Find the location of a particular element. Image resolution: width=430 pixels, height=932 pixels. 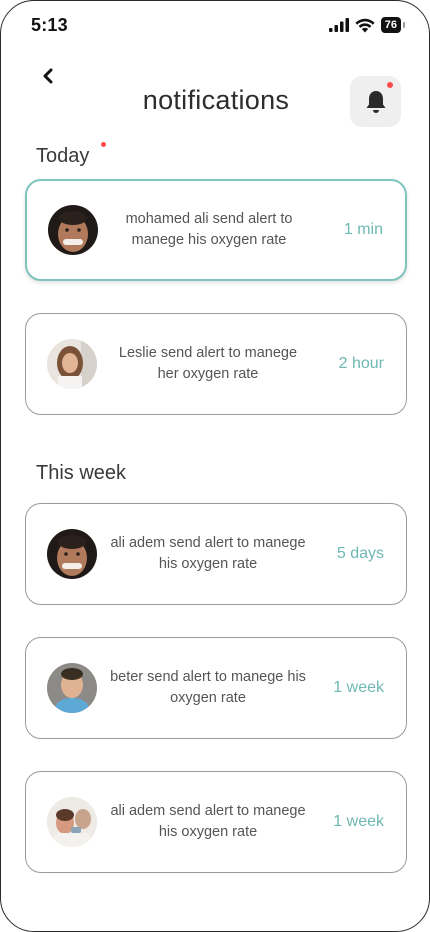

section-heading-this-week: This week is located at coordinates (81, 473).